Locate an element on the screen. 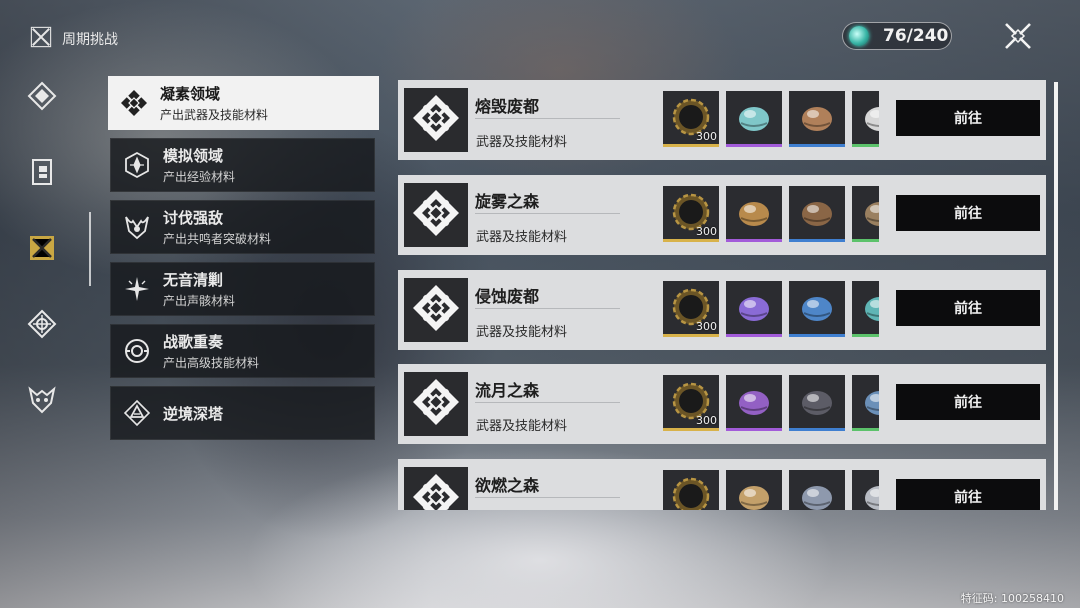 This screenshot has height=608, width=1080. currency-value: 76/240 is located at coordinates (916, 36).